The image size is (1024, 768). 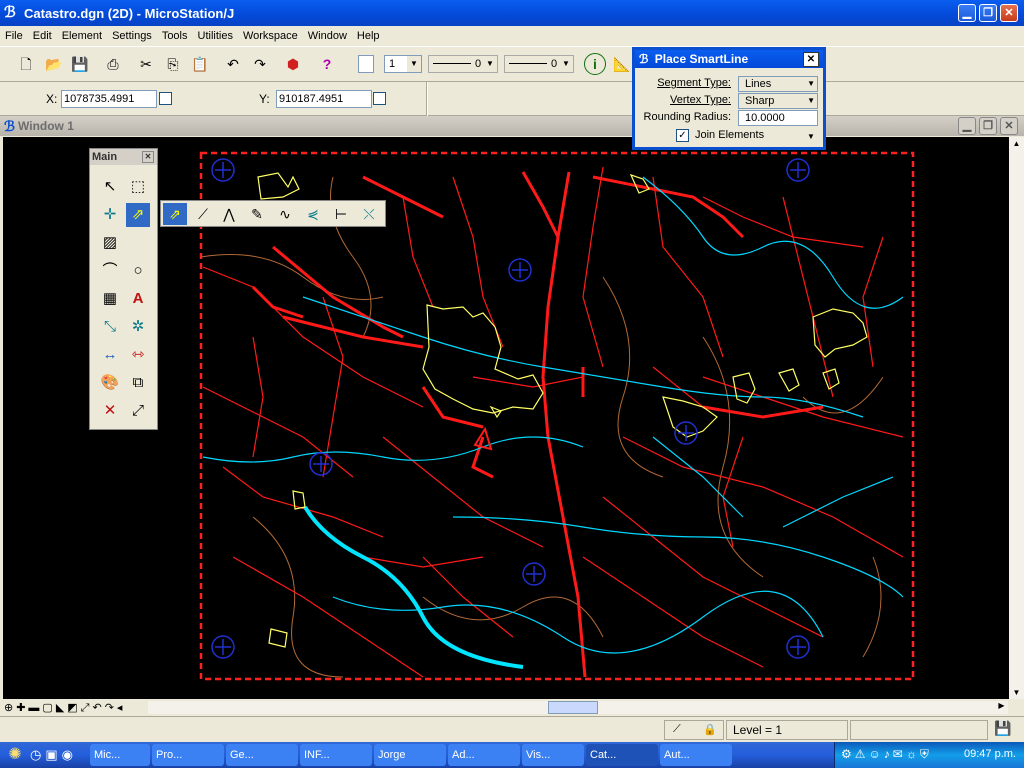 I want to click on select-element-icon: ↖, so click(x=110, y=187).